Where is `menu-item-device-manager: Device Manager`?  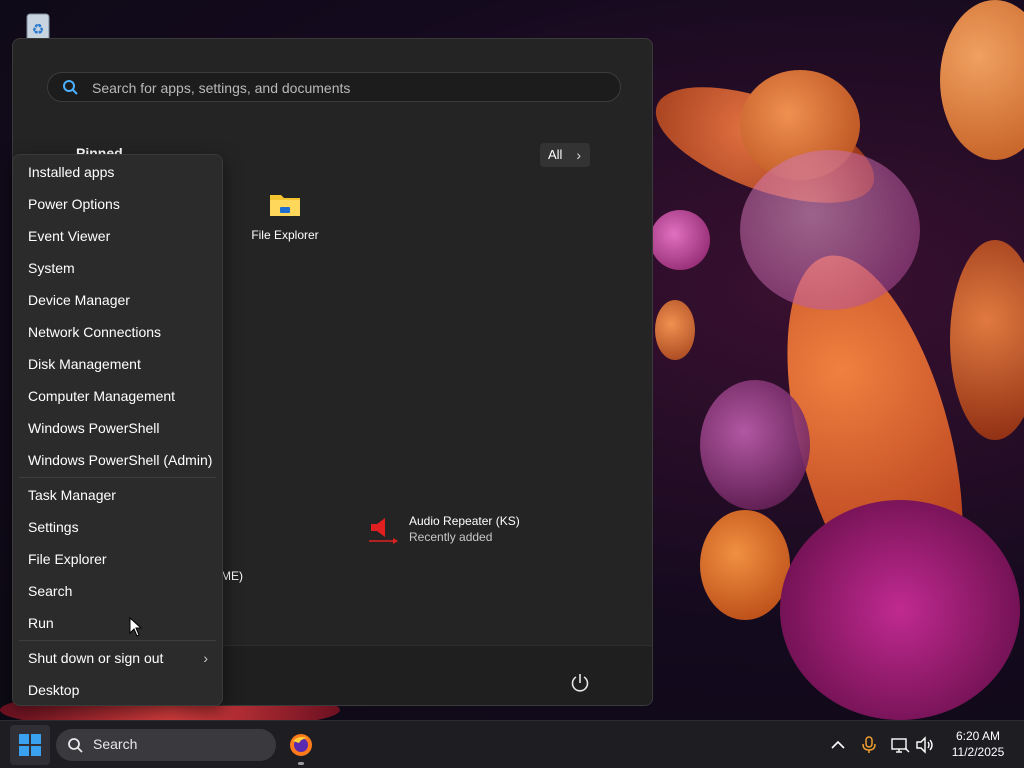 menu-item-device-manager: Device Manager is located at coordinates (117, 300).